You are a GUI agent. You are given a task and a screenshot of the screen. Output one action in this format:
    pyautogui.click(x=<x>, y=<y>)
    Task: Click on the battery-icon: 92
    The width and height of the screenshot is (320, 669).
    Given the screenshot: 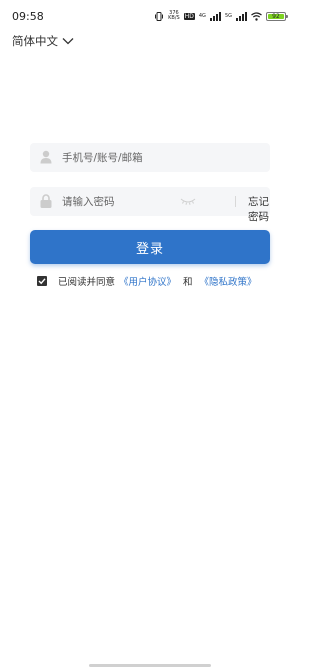 What is the action you would take?
    pyautogui.click(x=277, y=16)
    